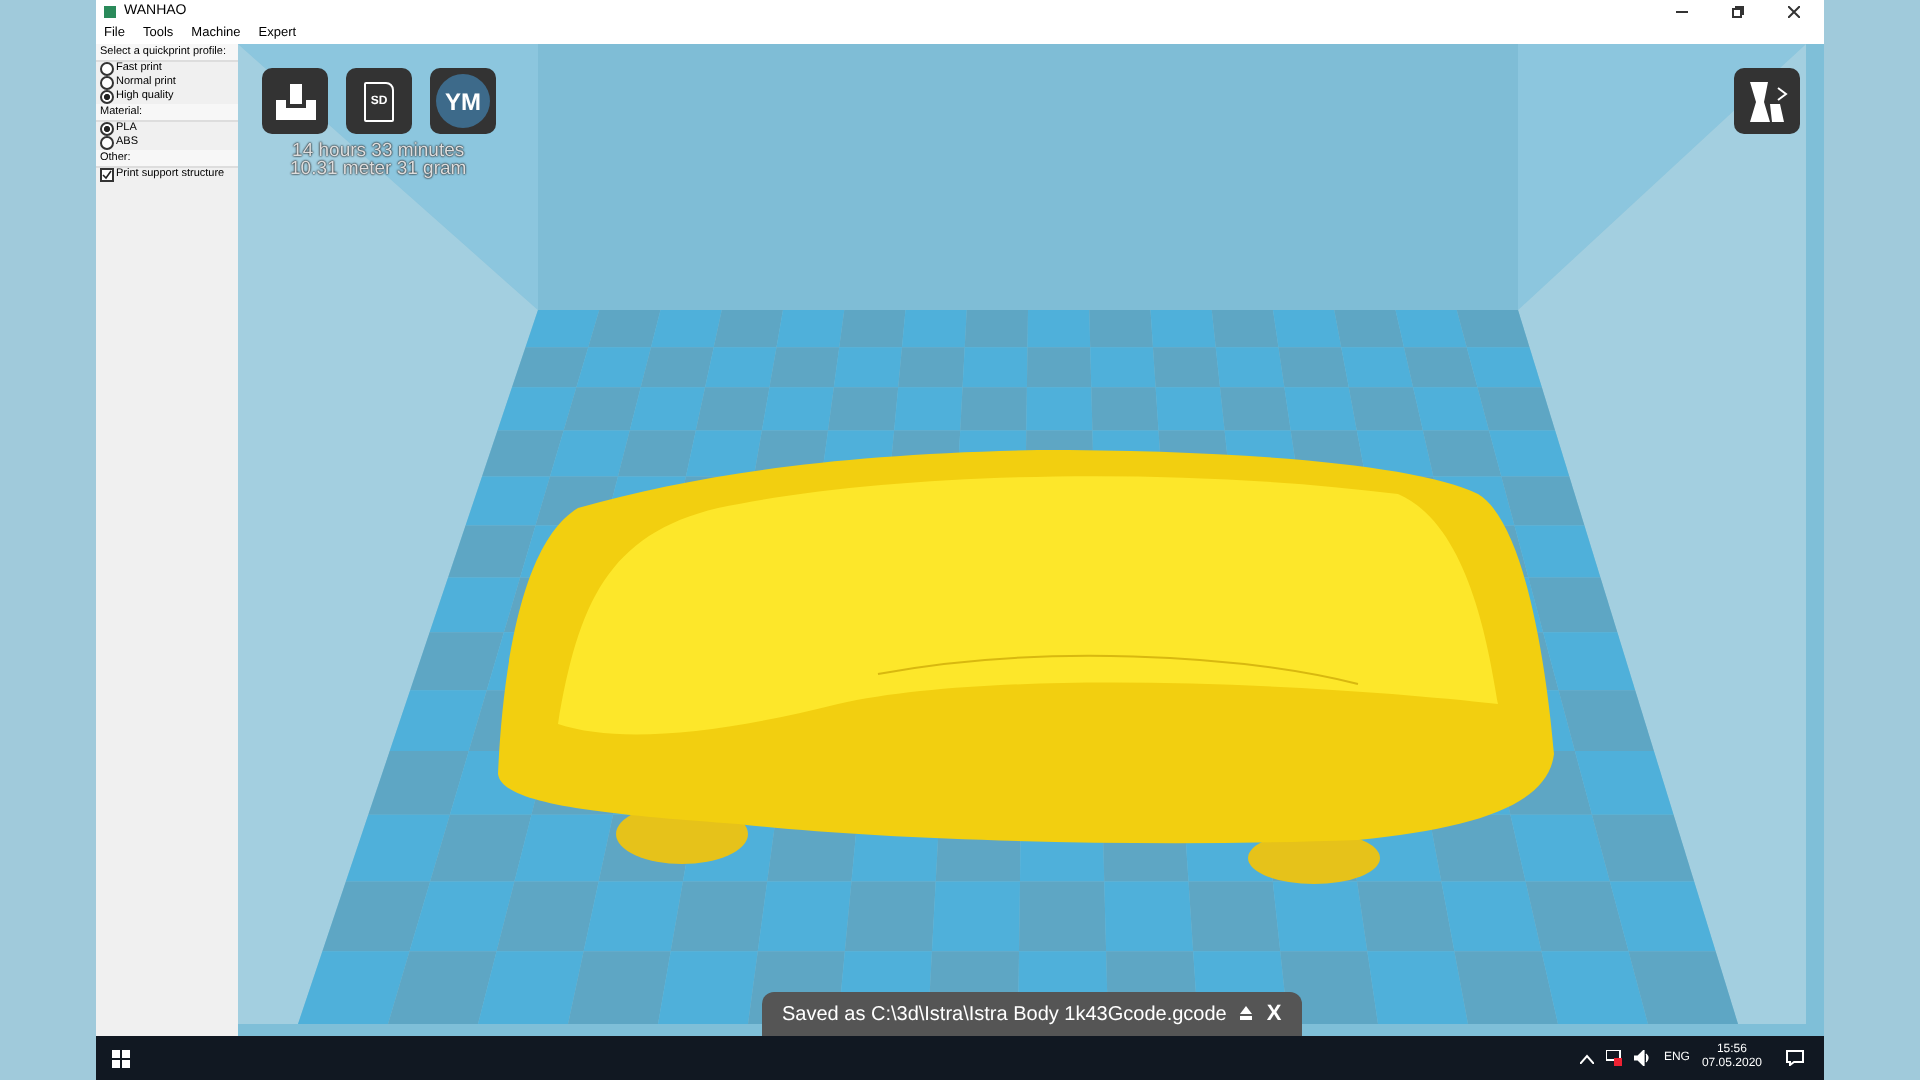  What do you see at coordinates (463, 101) in the screenshot?
I see `ym-button: YM` at bounding box center [463, 101].